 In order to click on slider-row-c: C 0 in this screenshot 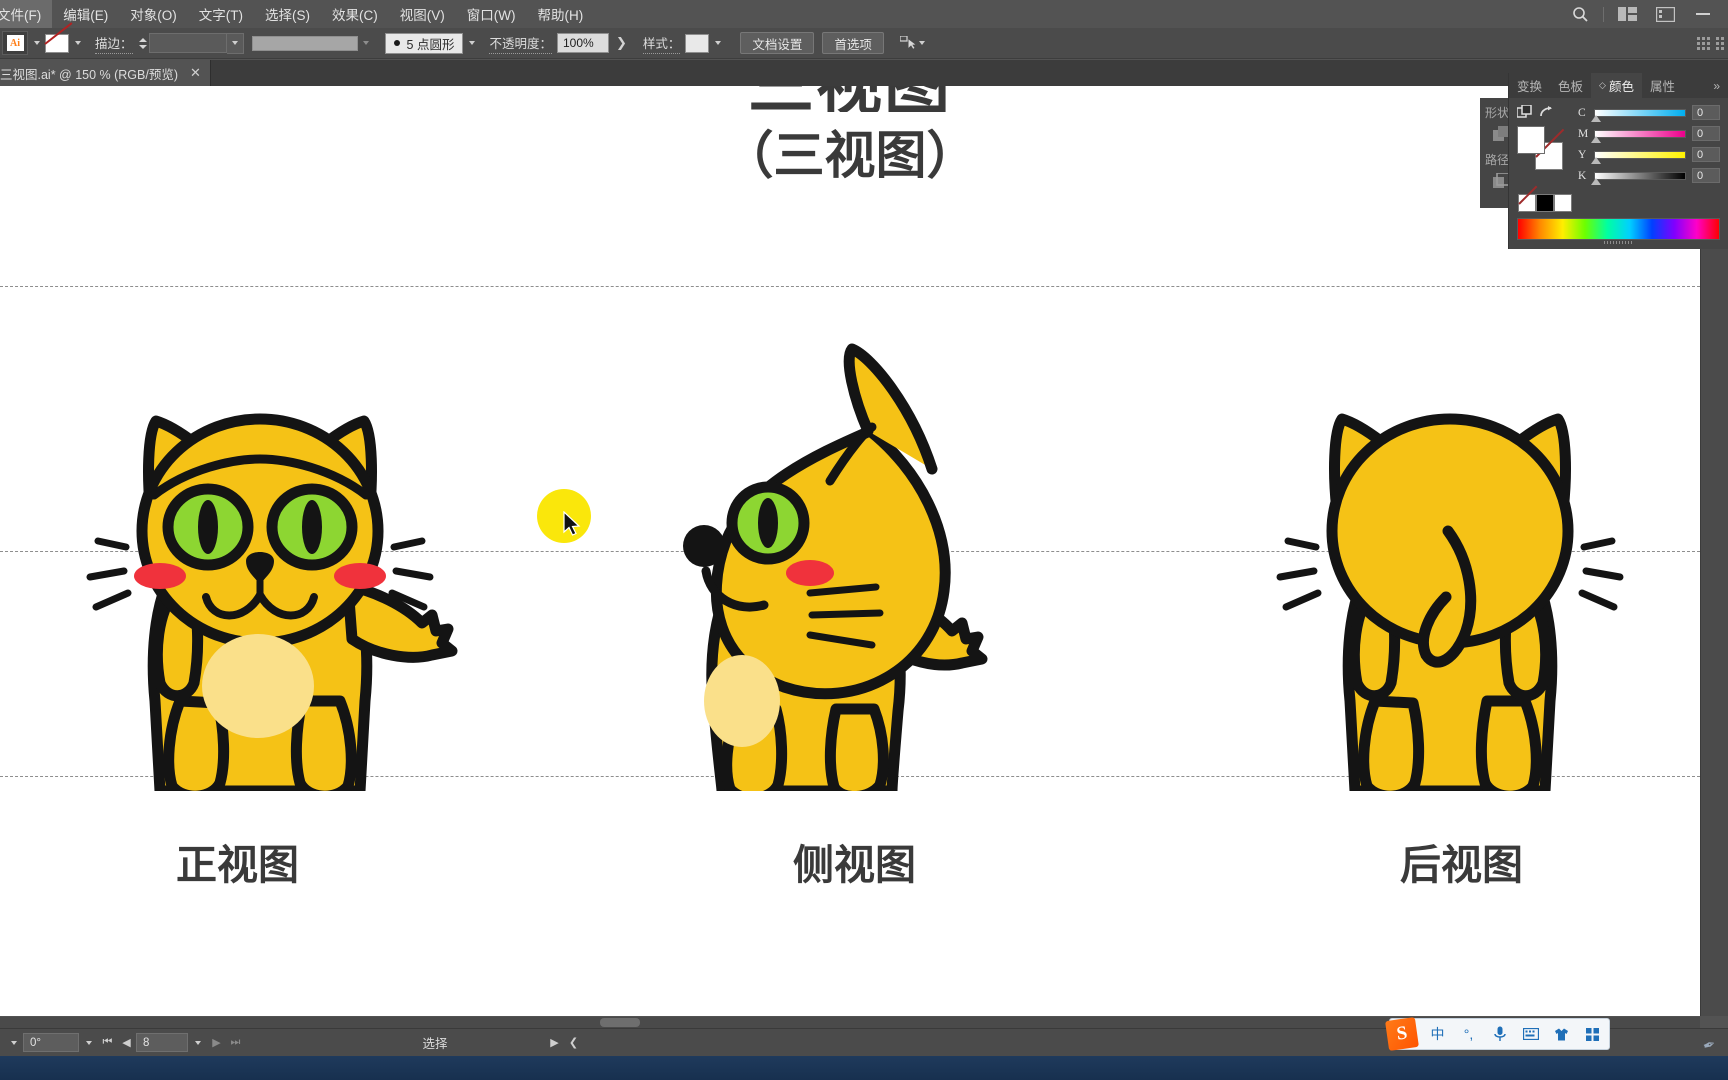, I will do `click(1649, 113)`.